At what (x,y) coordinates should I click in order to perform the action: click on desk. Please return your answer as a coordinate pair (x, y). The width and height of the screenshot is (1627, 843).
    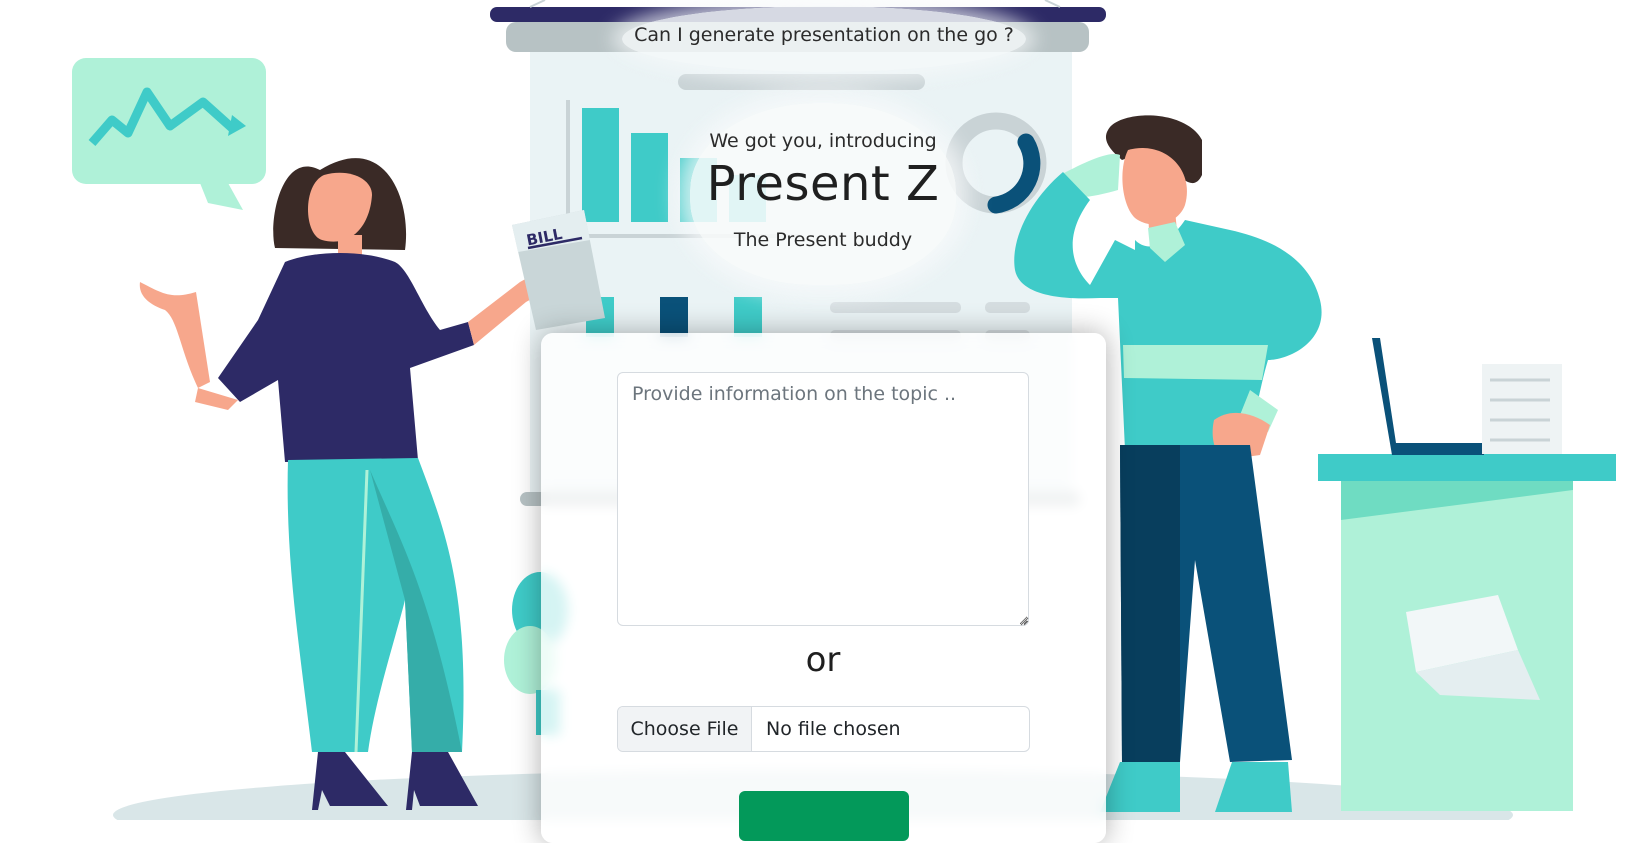
    Looking at the image, I should click on (1467, 574).